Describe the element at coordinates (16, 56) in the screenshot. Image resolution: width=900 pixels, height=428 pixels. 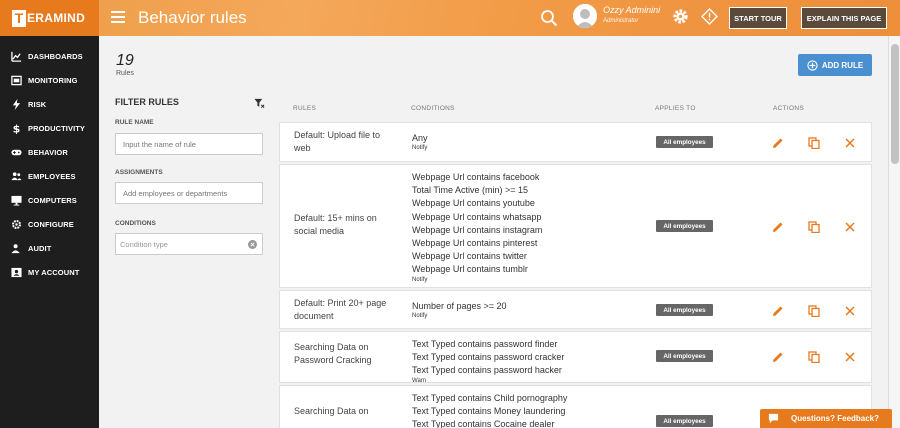
I see `chart-icon` at that location.